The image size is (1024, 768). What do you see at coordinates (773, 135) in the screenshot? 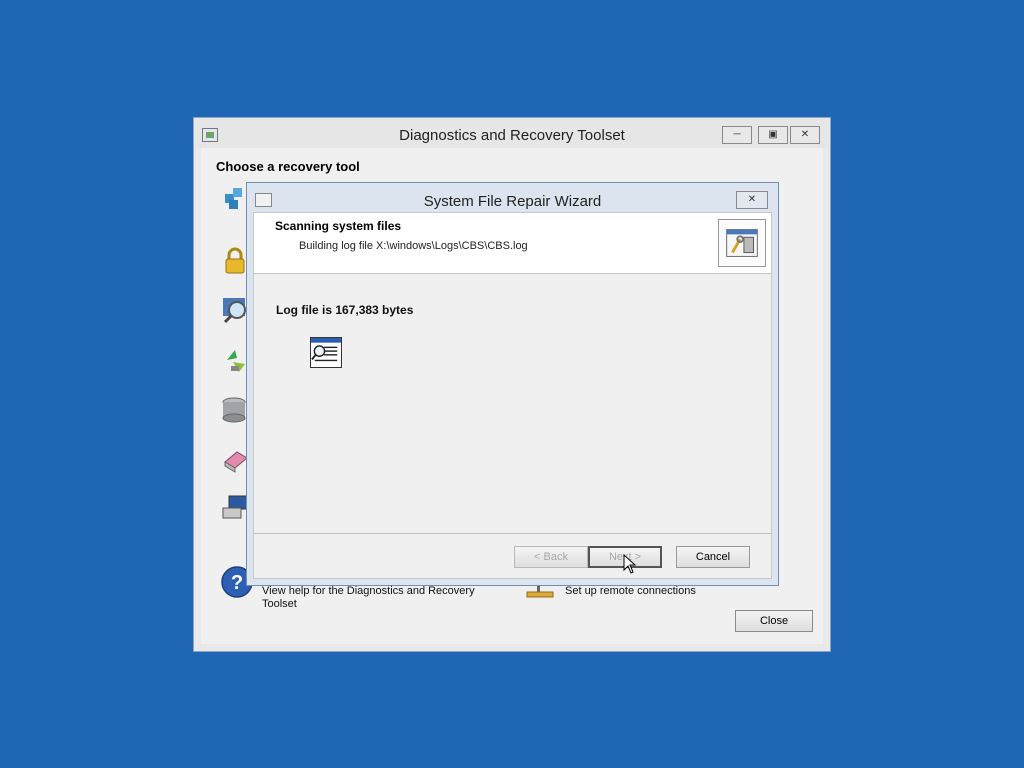
I see `maximize-button: ▣` at bounding box center [773, 135].